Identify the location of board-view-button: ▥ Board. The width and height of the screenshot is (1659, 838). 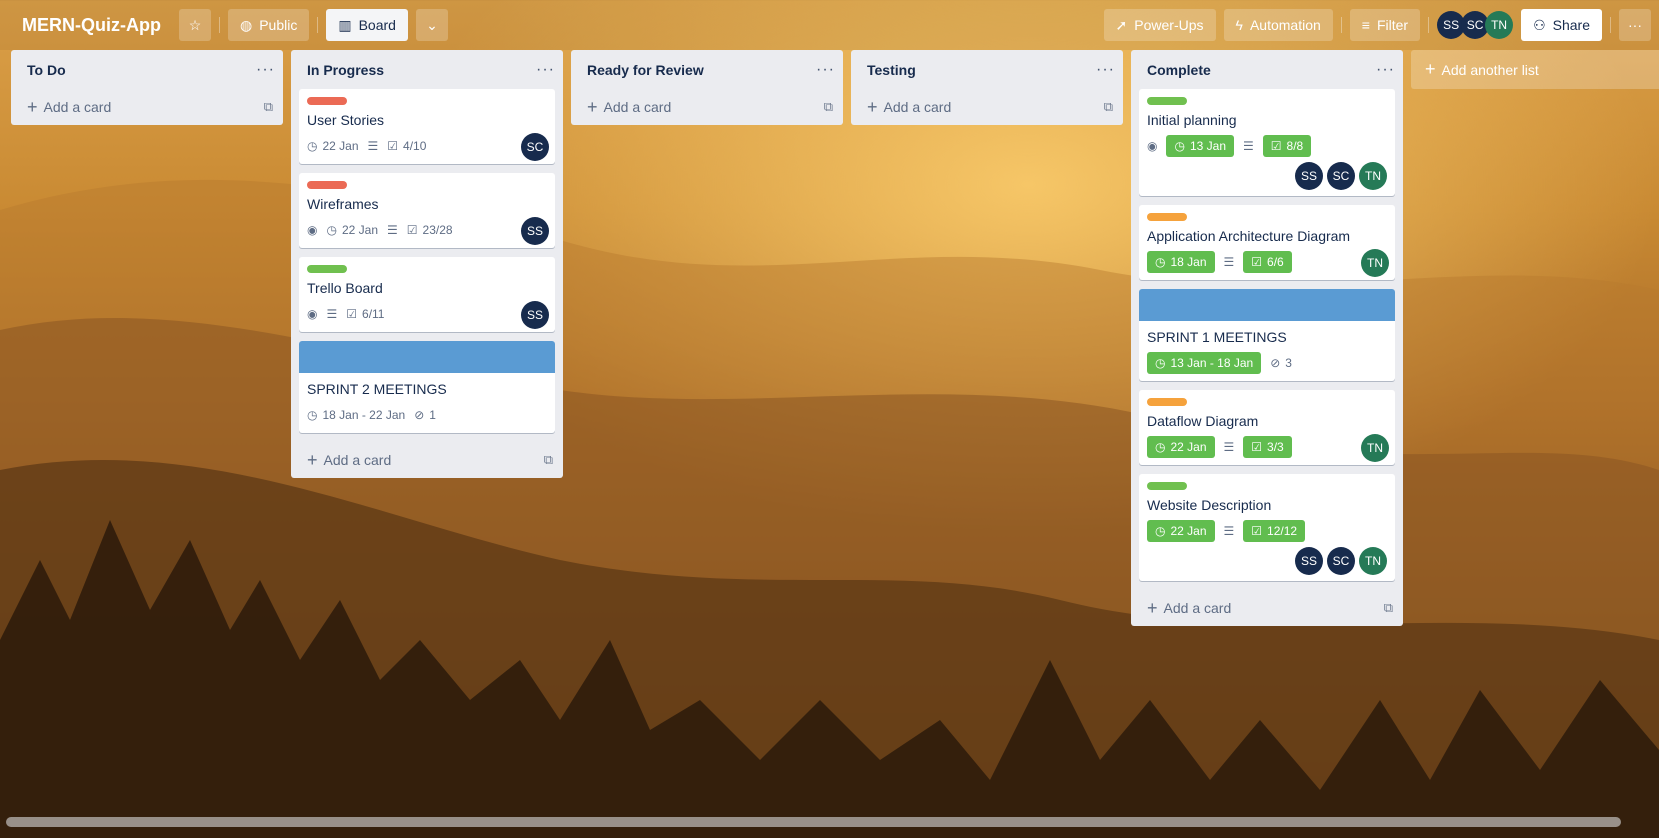
(367, 25).